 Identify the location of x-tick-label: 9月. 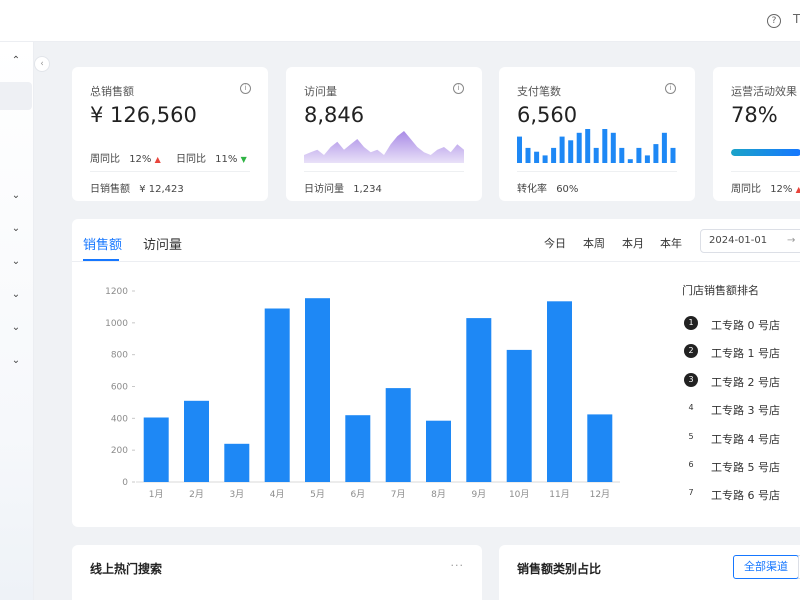
(478, 494).